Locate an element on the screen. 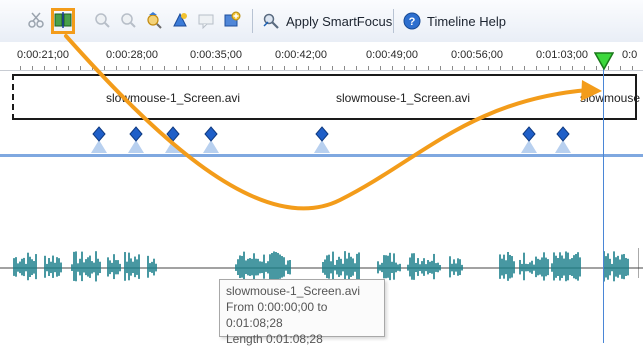  add-marker-button is located at coordinates (180, 20).